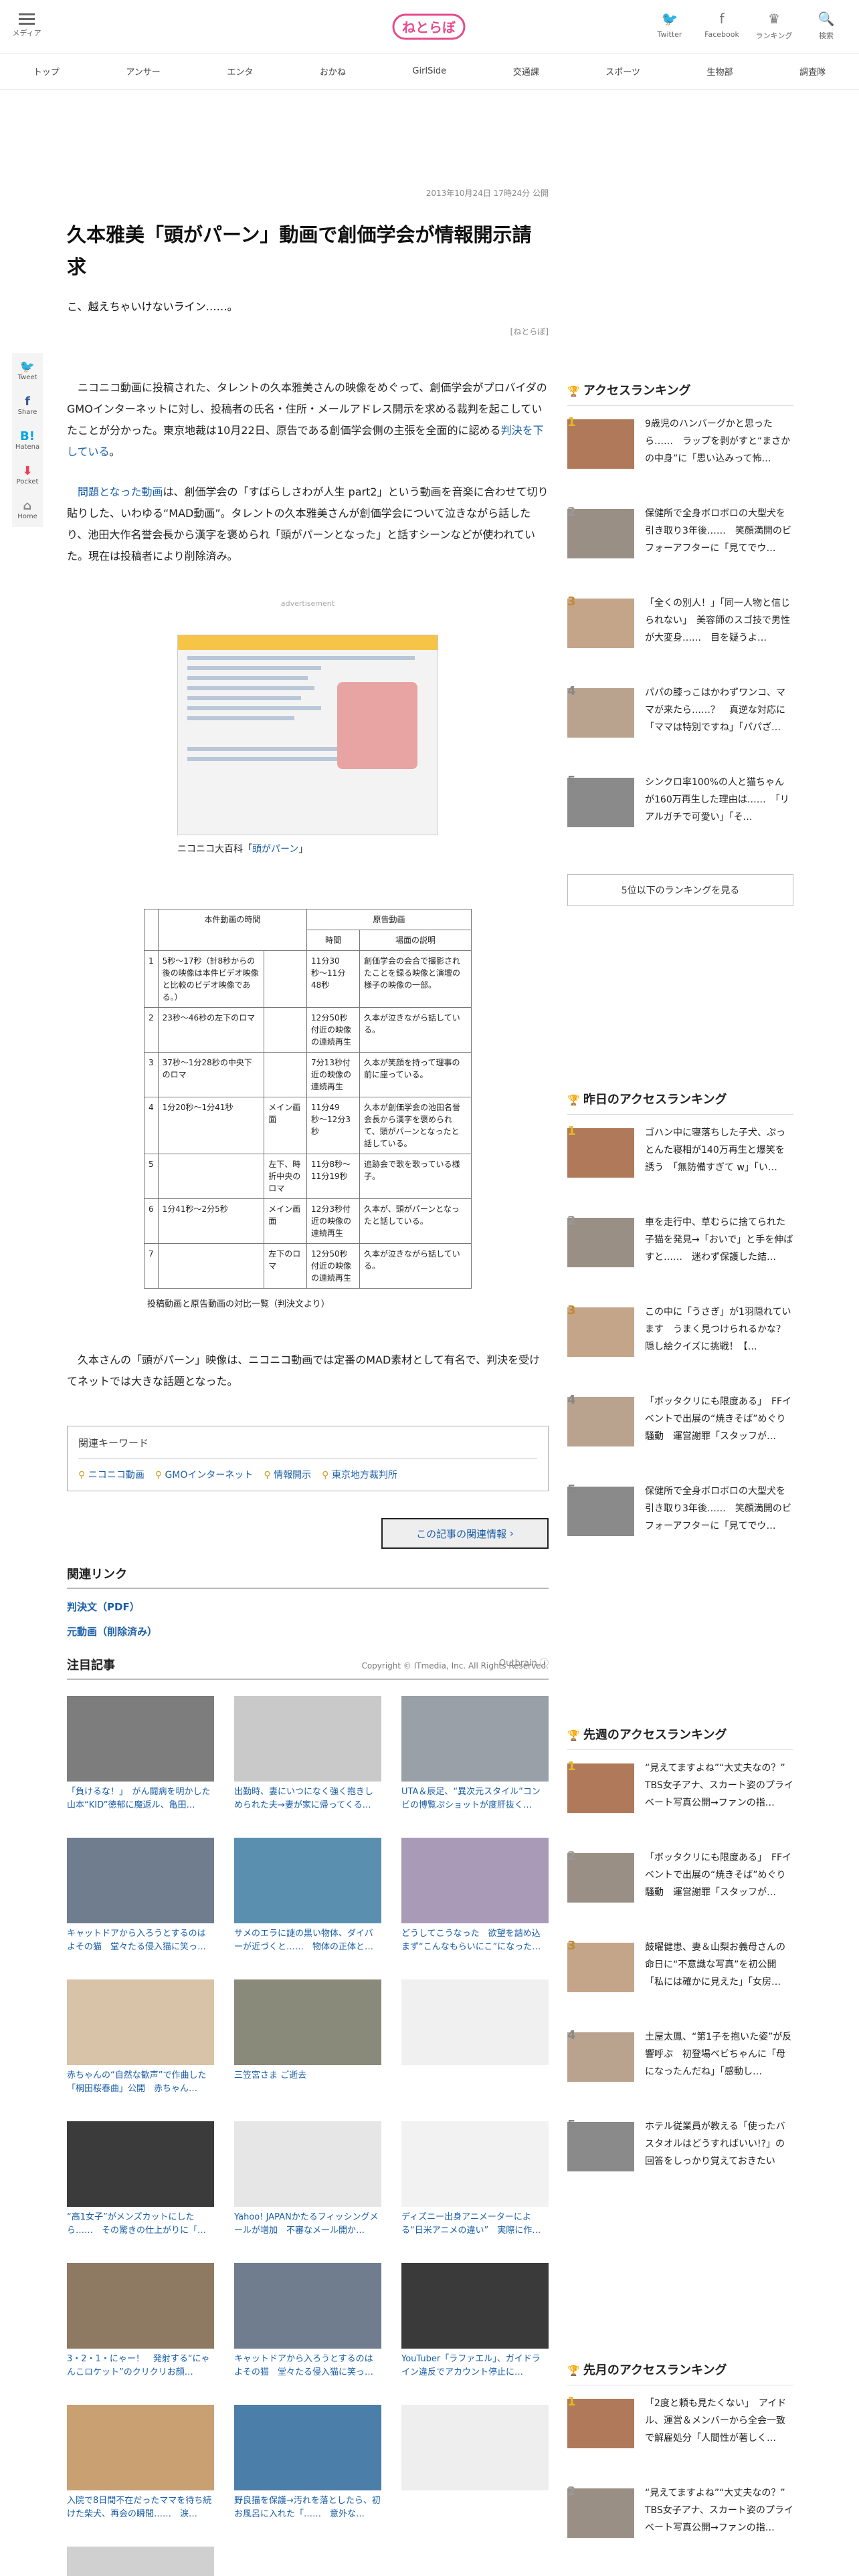  I want to click on nav-item-seibutsu: 生物部, so click(720, 71).